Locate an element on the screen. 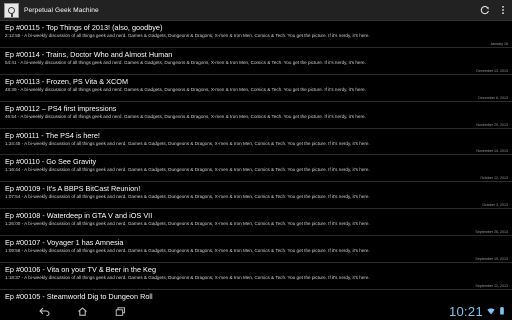 The height and width of the screenshot is (320, 512). episode-title: Ep #00113 - Frozen, PS Vita & XCOM is located at coordinates (67, 81).